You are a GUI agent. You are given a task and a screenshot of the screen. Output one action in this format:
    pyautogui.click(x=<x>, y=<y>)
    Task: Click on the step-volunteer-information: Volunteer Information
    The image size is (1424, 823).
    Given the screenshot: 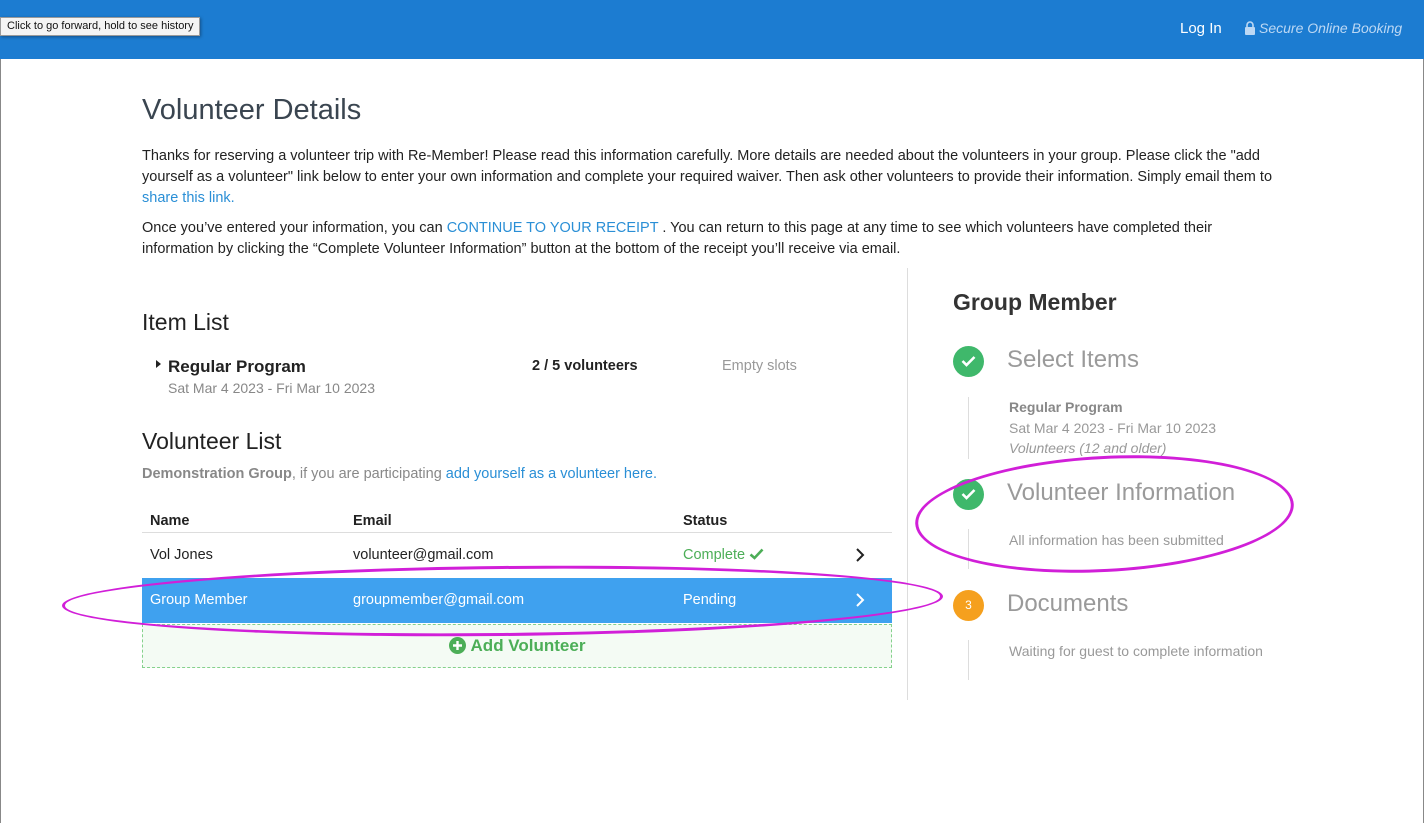 What is the action you would take?
    pyautogui.click(x=1121, y=492)
    